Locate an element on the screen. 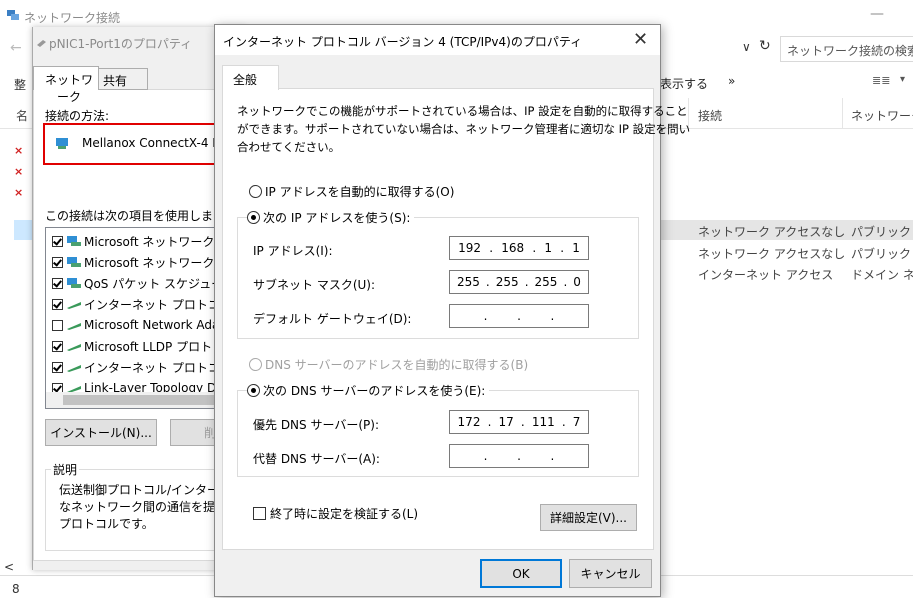 This screenshot has height=598, width=913. view-options-chevron-icon: ▾ is located at coordinates (902, 79).